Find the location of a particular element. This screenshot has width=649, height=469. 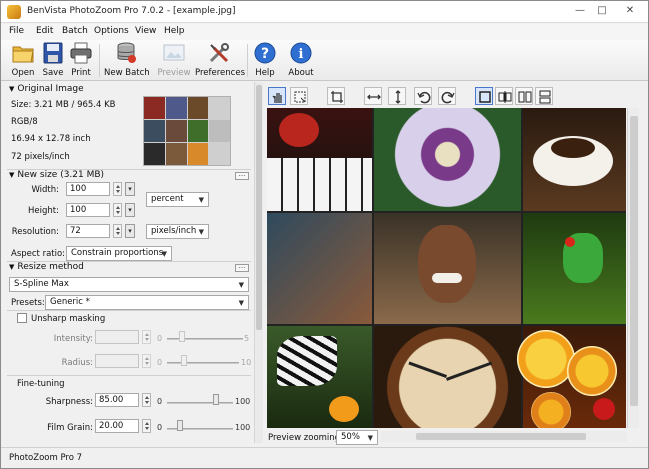

status-text: PhotoZoom Pro 7 is located at coordinates (46, 458).